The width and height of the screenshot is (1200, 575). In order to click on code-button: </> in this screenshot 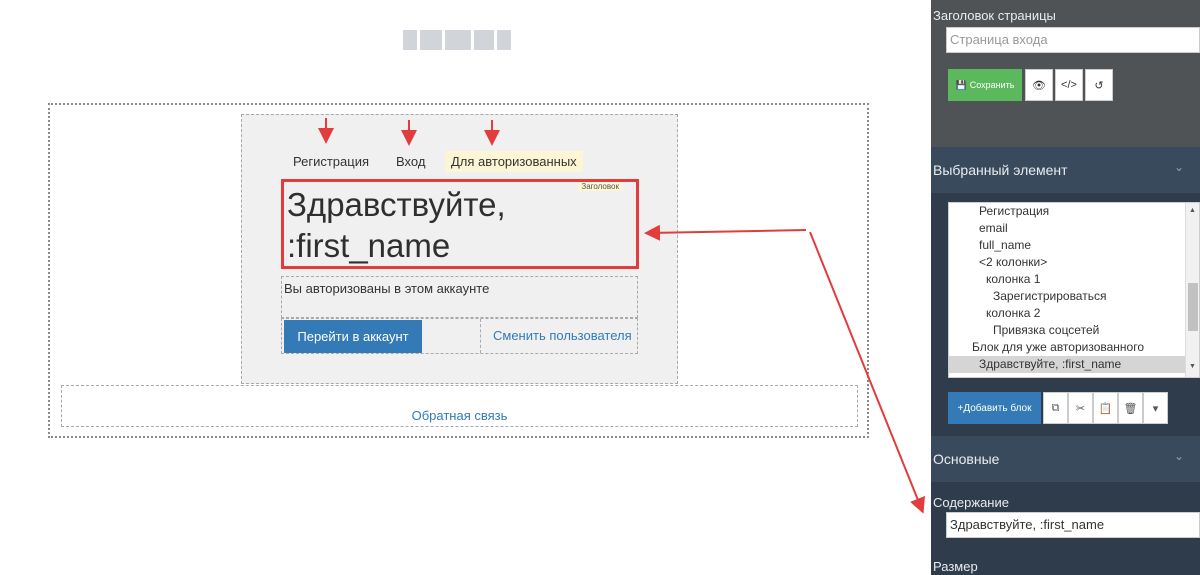, I will do `click(1069, 85)`.